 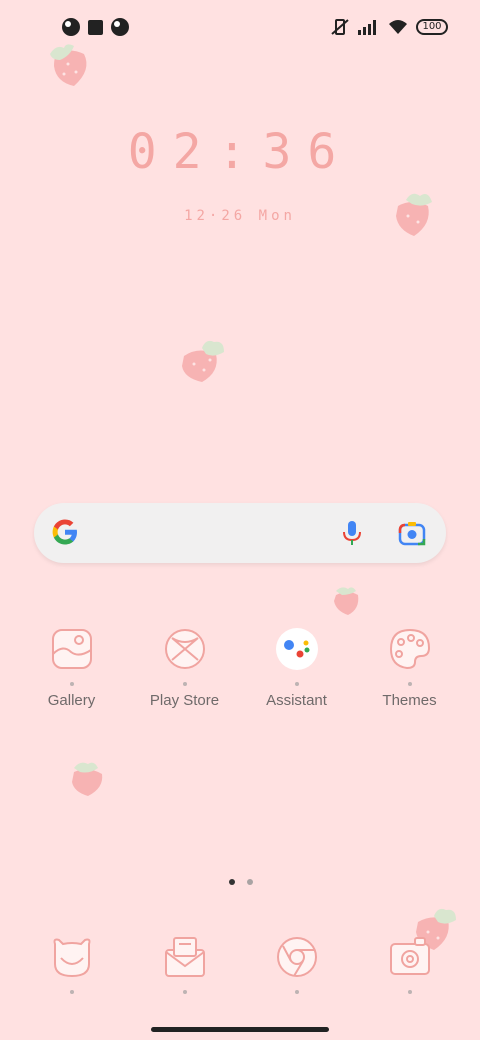 I want to click on chrome-icon, so click(x=296, y=957).